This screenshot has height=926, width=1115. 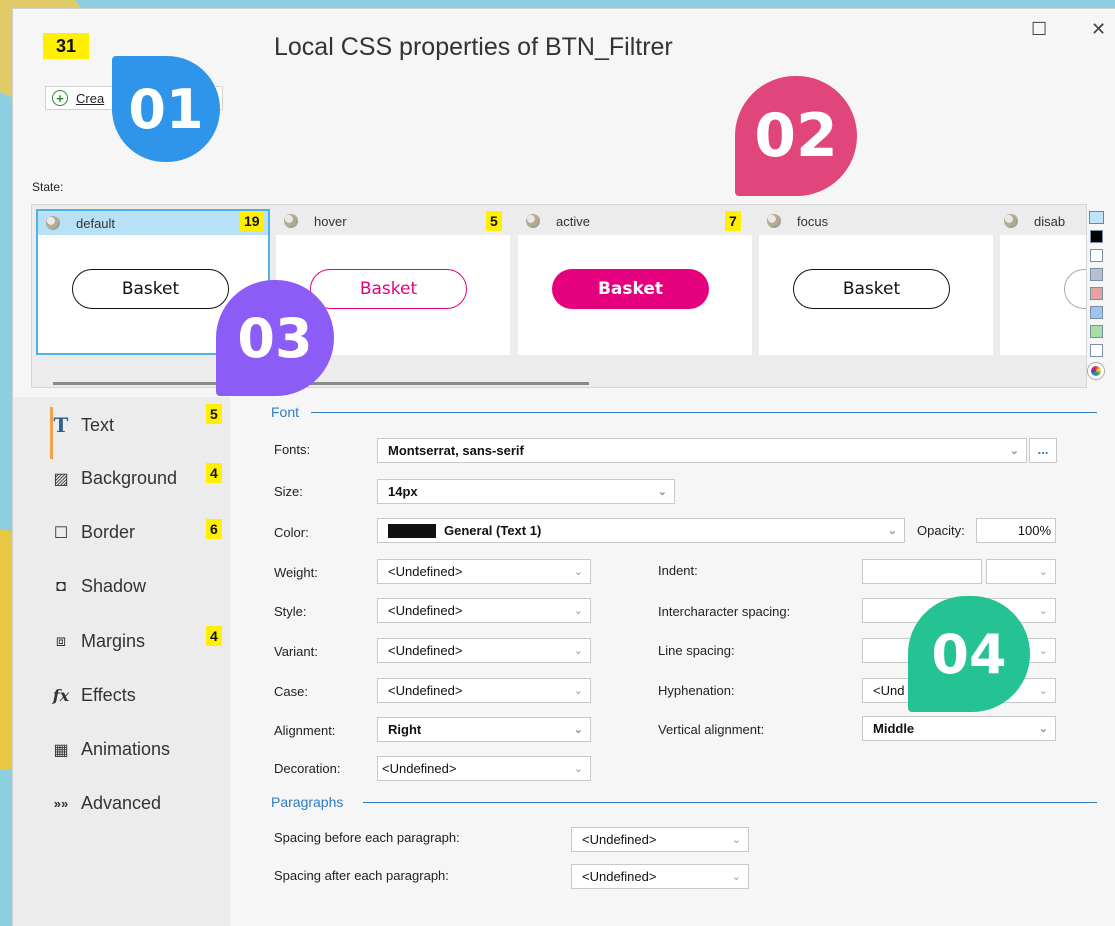 I want to click on swatch-white, so click(x=1096, y=255).